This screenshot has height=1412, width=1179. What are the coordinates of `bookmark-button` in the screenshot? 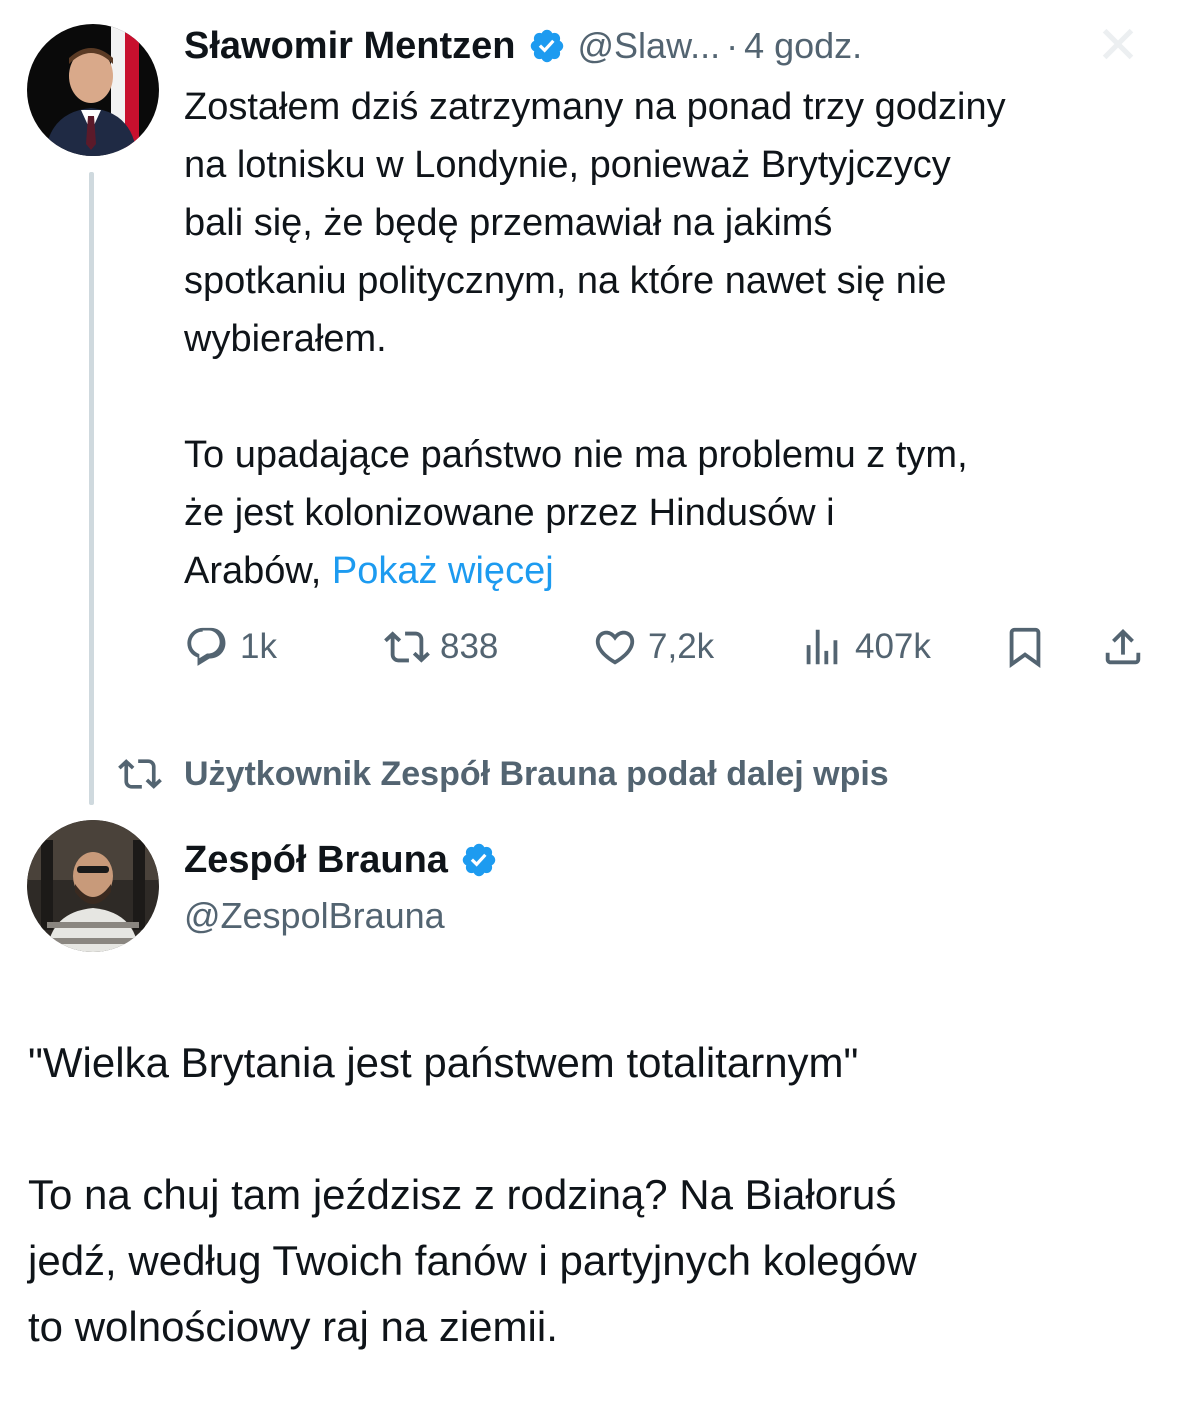 It's located at (1025, 647).